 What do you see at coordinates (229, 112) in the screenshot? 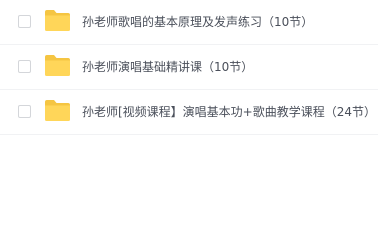
I see `file-name: 孙老师[视频课程】演唱基本功+歌曲教学课程（24节）` at bounding box center [229, 112].